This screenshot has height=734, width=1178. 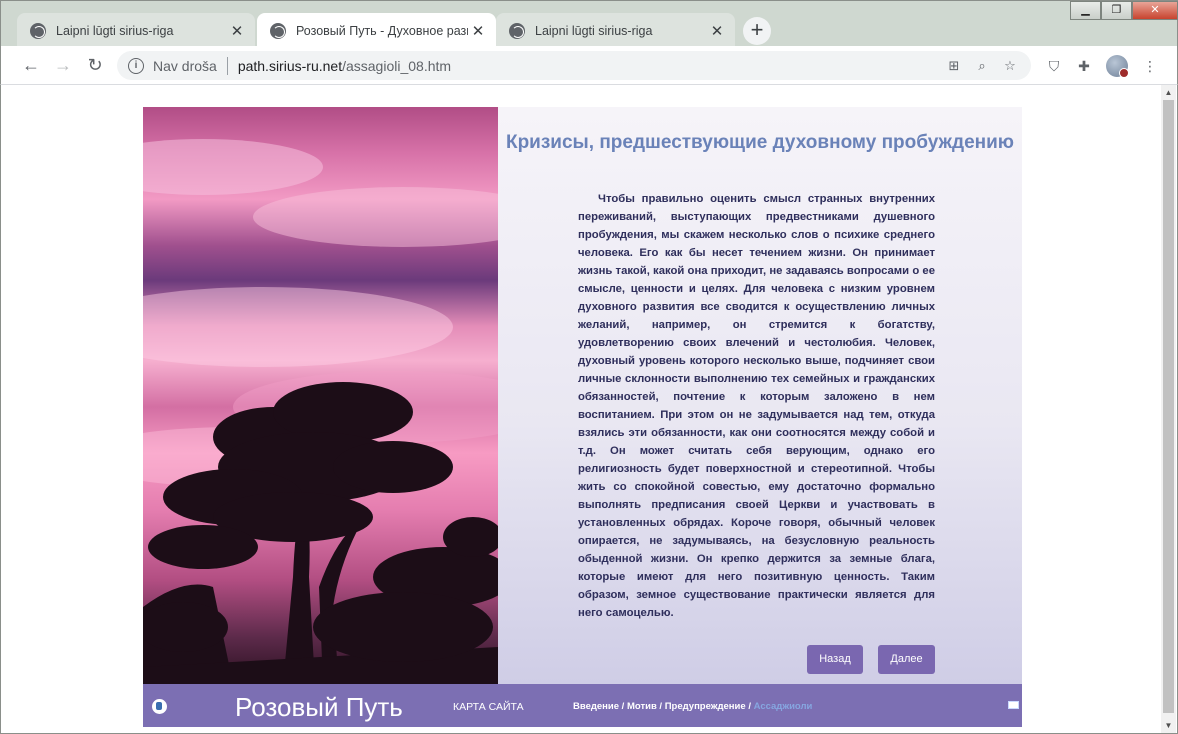 What do you see at coordinates (397, 65) in the screenshot?
I see `url-path: /assagioli_08.htm` at bounding box center [397, 65].